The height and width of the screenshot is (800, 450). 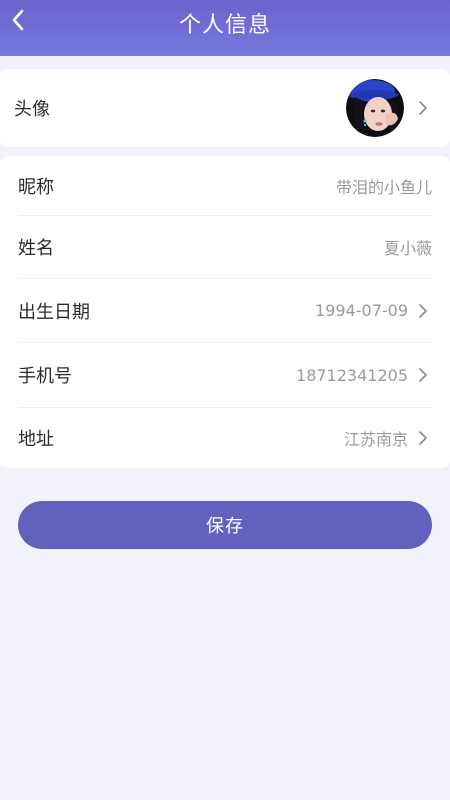 I want to click on birthdate-value: 1994-07-09, so click(x=361, y=310).